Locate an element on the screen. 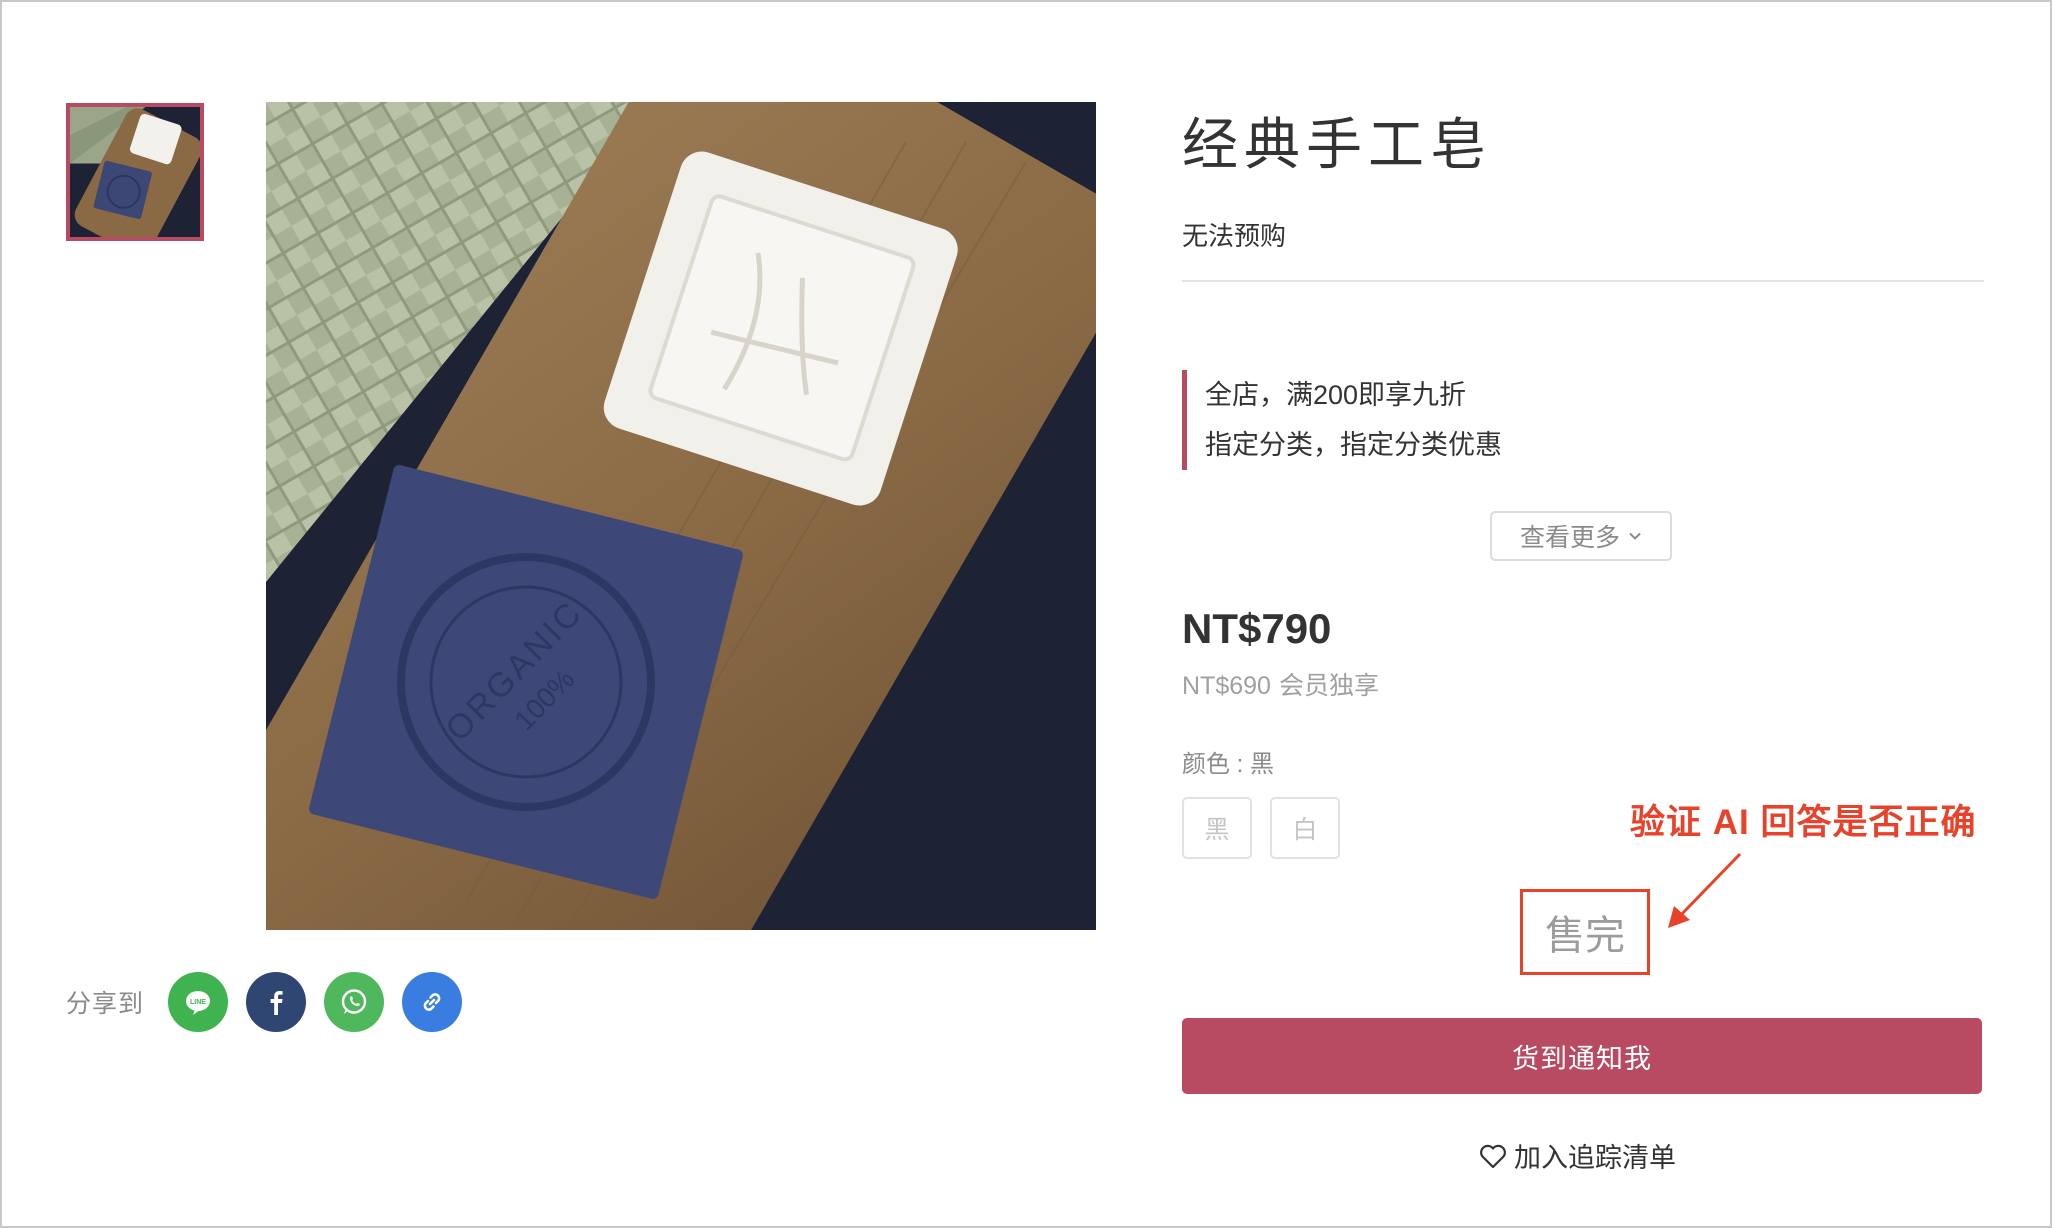  line-icon-text: LINE is located at coordinates (198, 1002).